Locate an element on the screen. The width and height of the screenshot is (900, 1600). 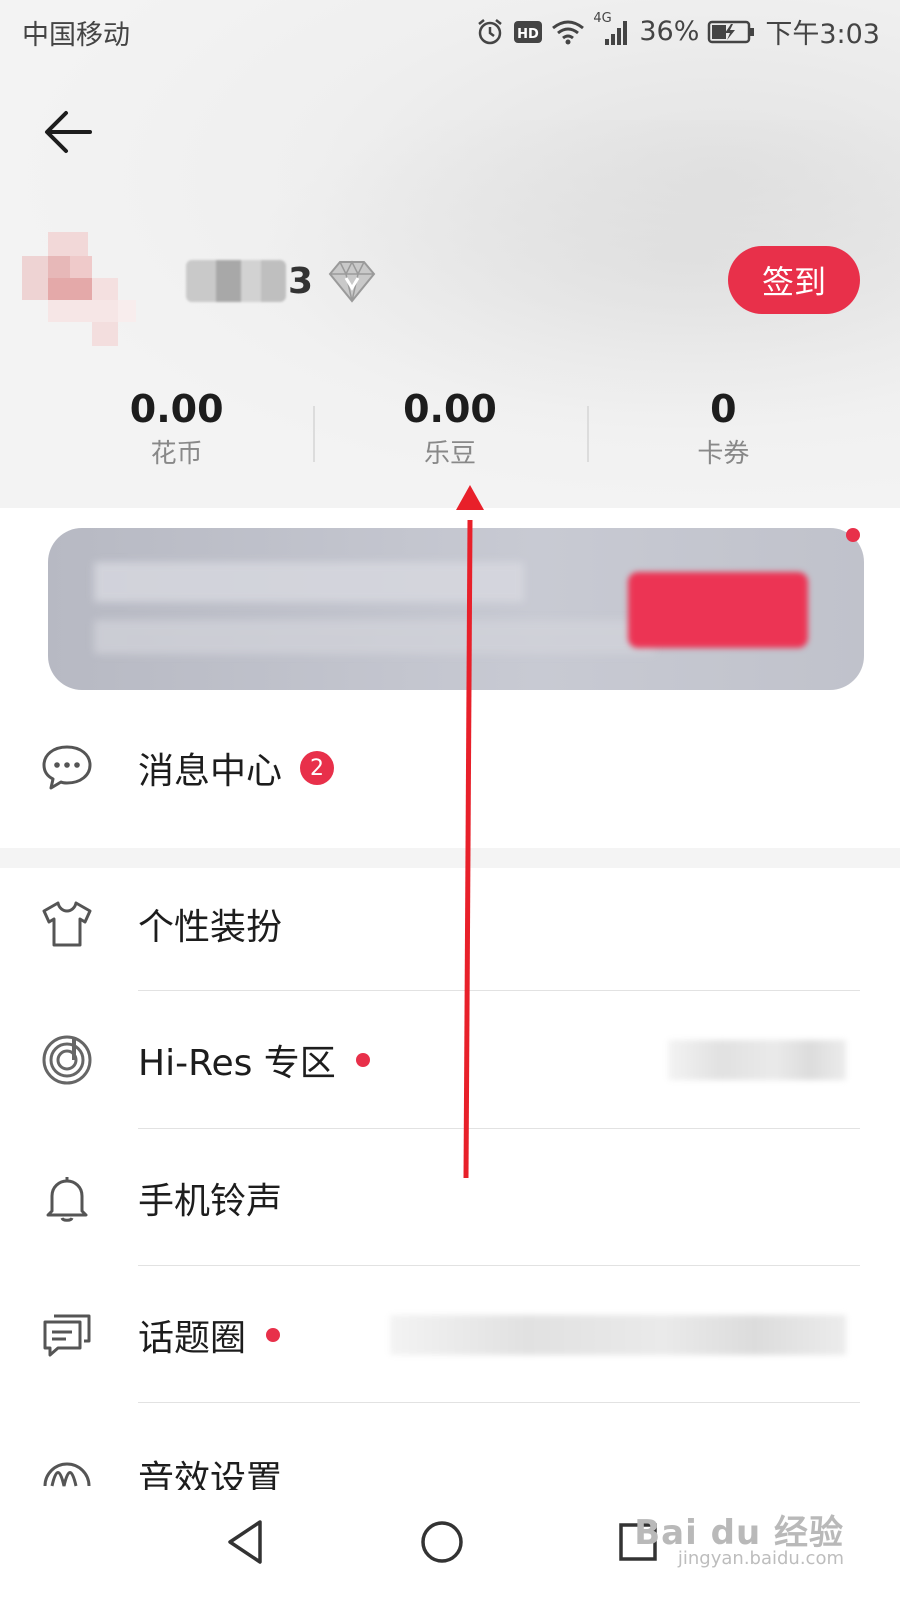
menu-item-dressup: 个性装扮 is located at coordinates (450, 924).